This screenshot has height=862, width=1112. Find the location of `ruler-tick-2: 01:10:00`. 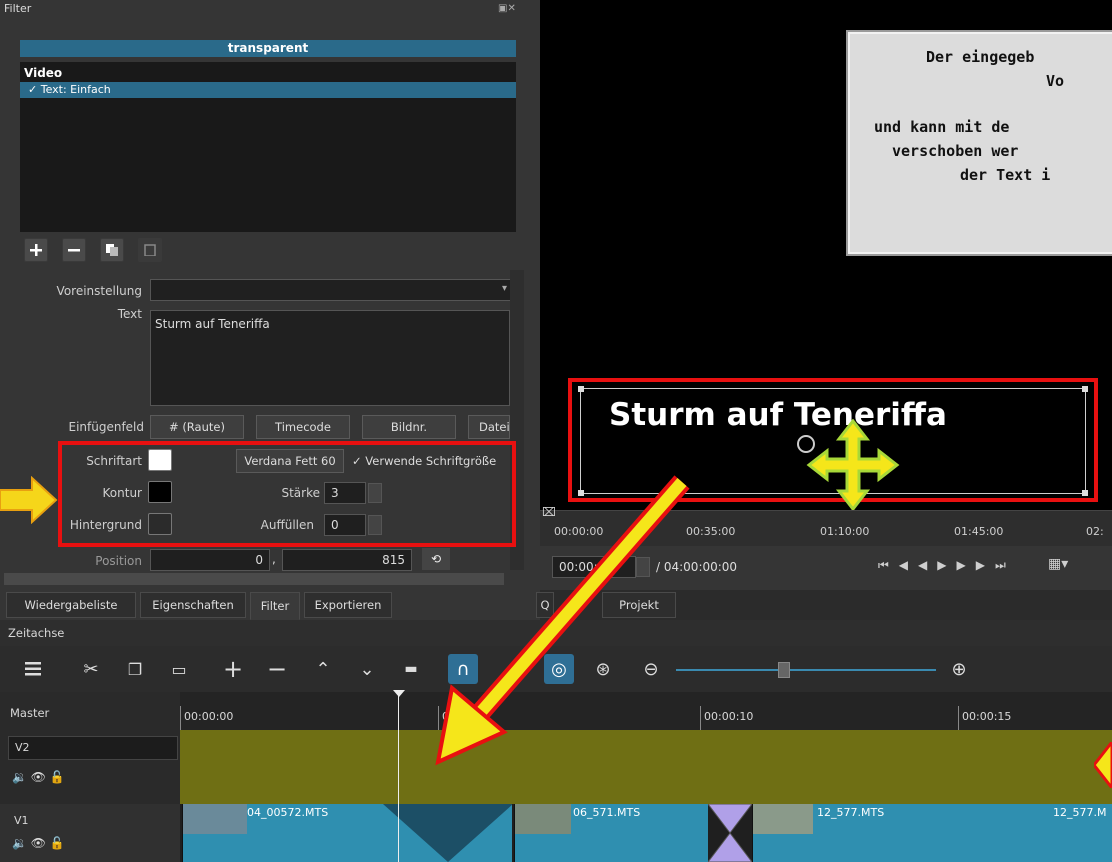

ruler-tick-2: 01:10:00 is located at coordinates (845, 531).